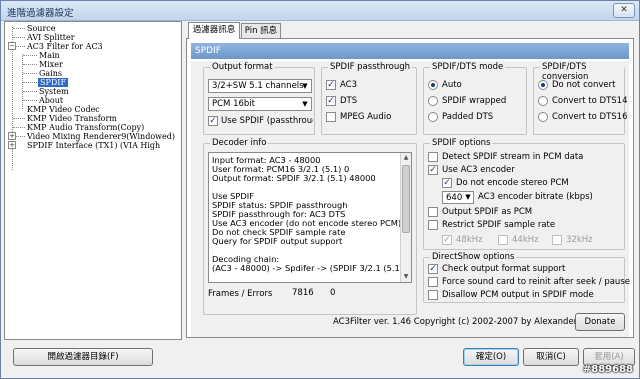 This screenshot has height=379, width=640. Describe the element at coordinates (51, 64) in the screenshot. I see `tree-item: Mixer` at that location.